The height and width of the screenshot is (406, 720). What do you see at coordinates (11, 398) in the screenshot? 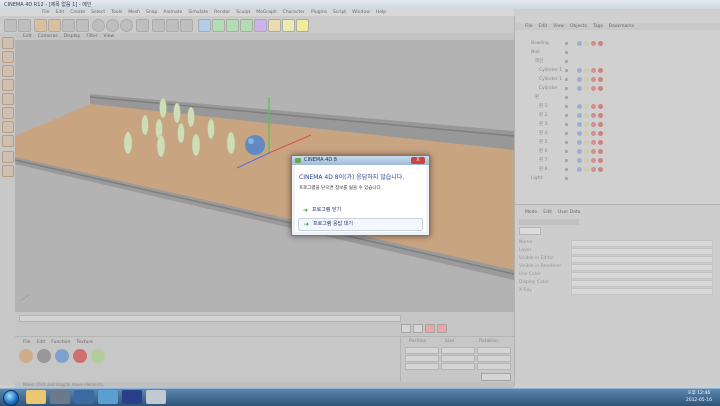
I see `start-button` at bounding box center [11, 398].